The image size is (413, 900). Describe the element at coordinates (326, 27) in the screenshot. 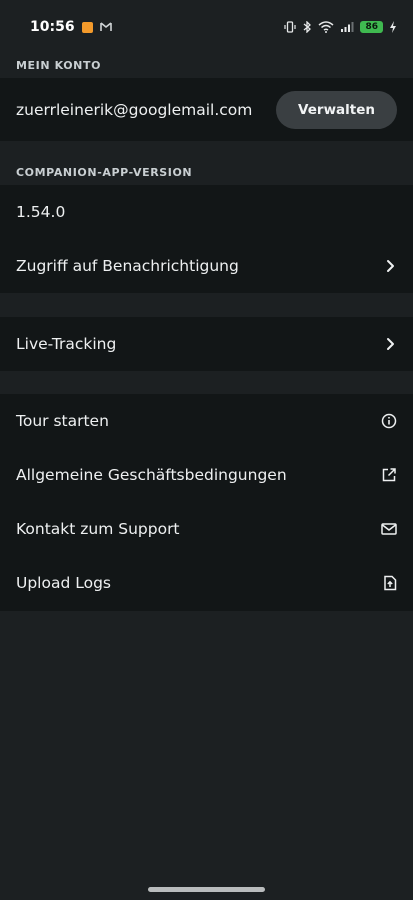

I see `wifi-icon` at that location.